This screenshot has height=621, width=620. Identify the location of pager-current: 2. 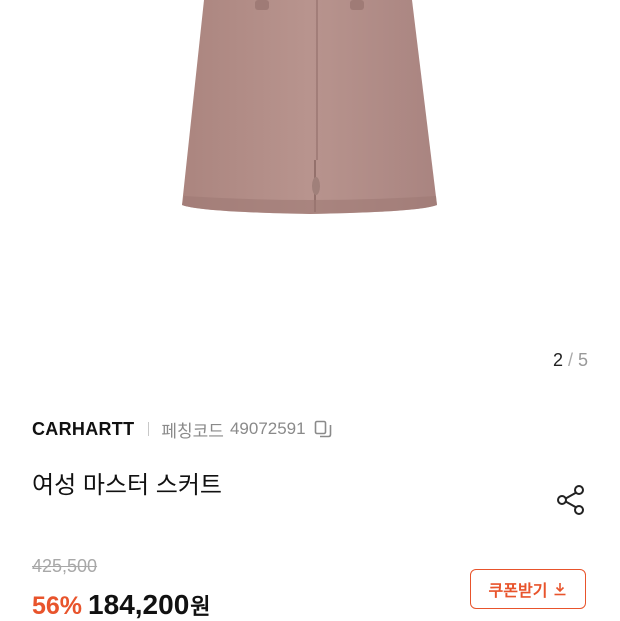
(557, 360).